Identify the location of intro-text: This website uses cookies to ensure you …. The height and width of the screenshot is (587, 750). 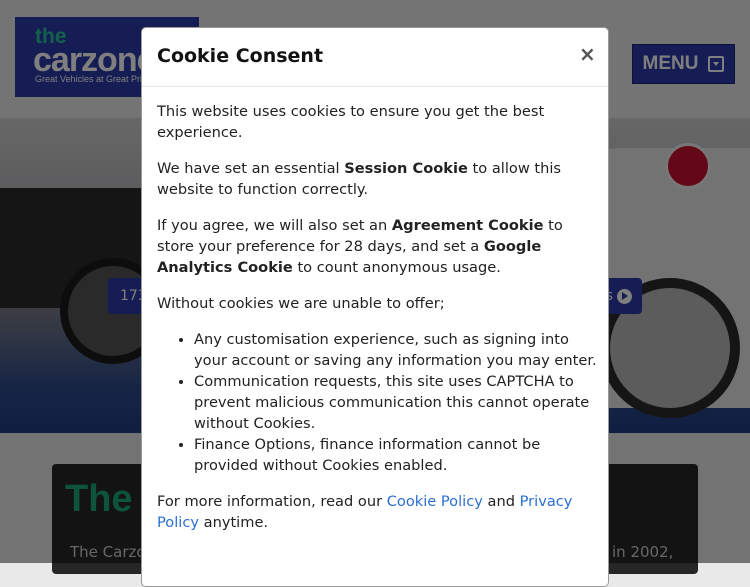
(351, 122).